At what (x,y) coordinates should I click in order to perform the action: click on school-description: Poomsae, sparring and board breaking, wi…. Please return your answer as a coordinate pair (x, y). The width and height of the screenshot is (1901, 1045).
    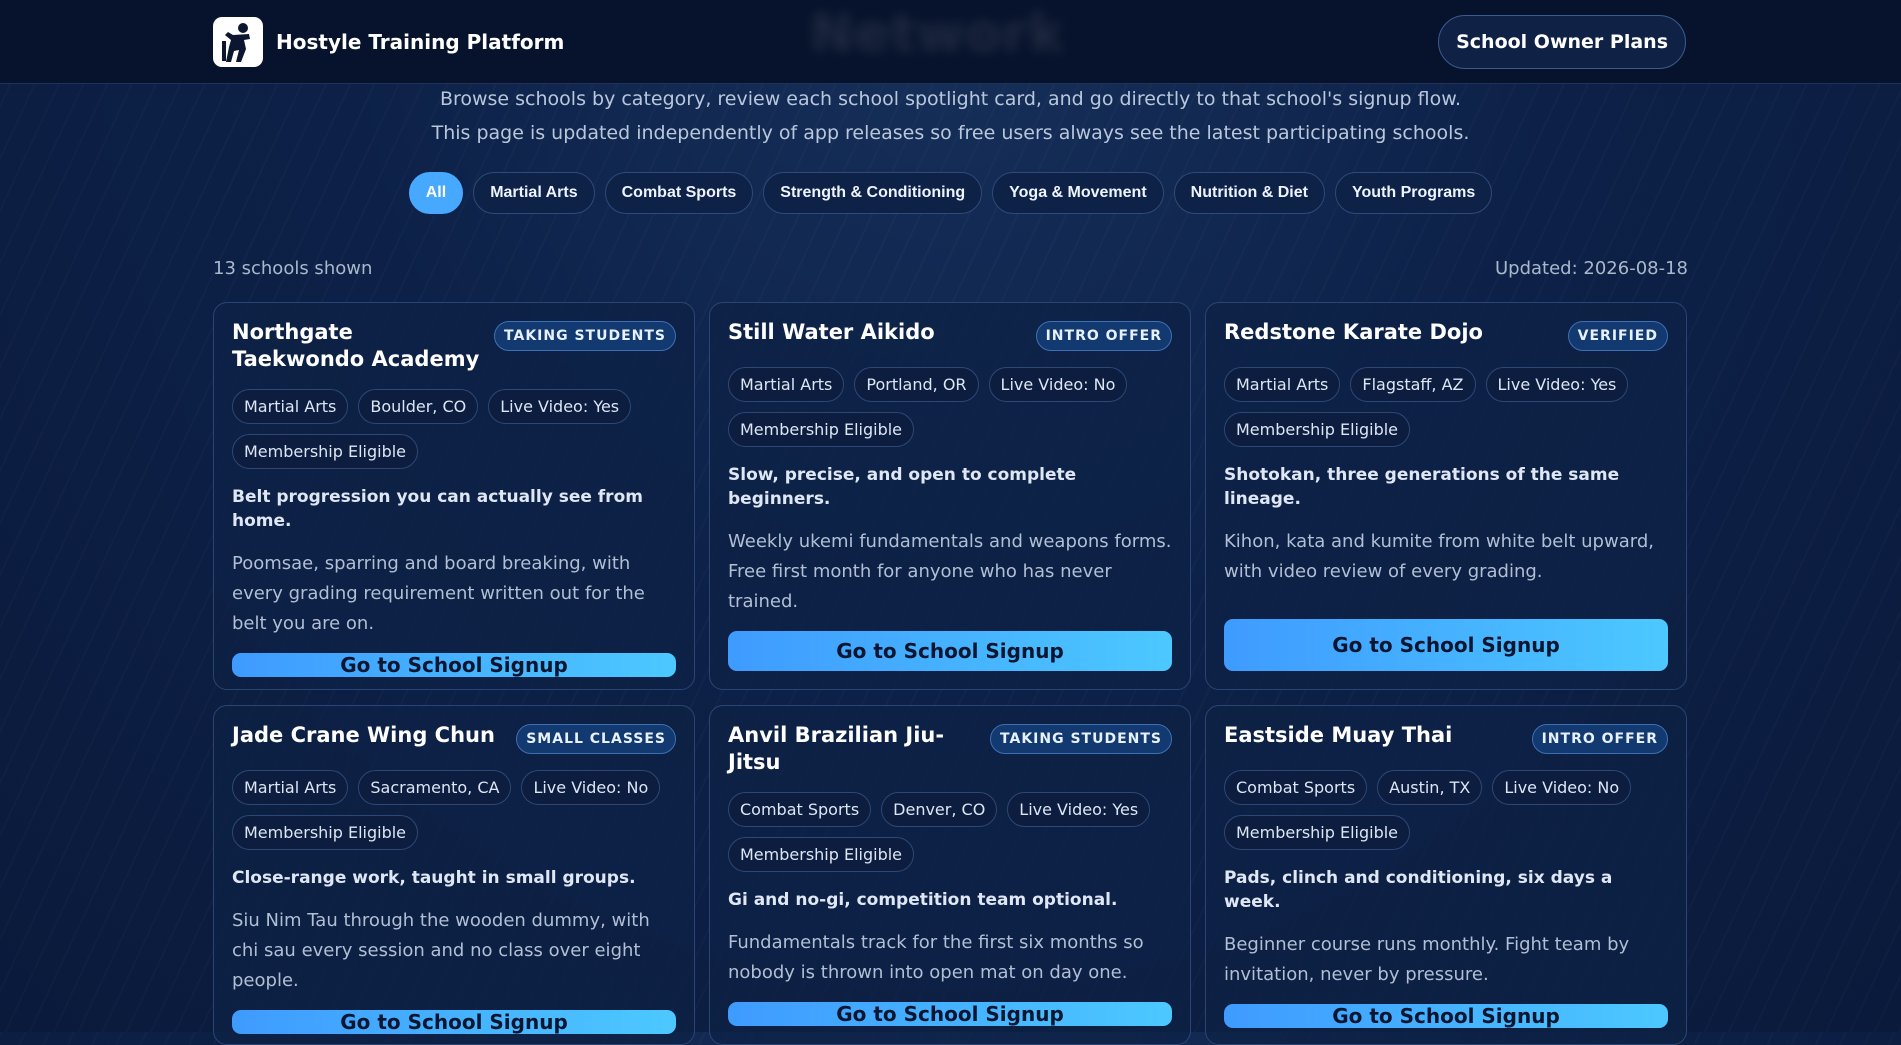
    Looking at the image, I should click on (438, 593).